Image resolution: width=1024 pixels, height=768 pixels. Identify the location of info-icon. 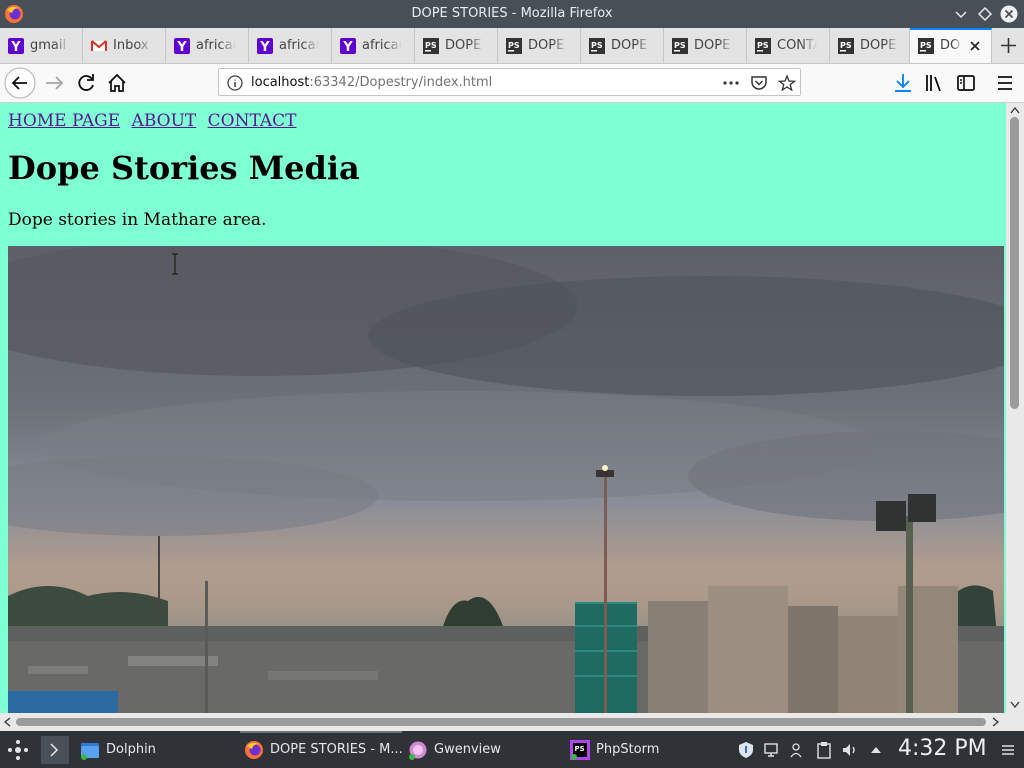
(235, 83).